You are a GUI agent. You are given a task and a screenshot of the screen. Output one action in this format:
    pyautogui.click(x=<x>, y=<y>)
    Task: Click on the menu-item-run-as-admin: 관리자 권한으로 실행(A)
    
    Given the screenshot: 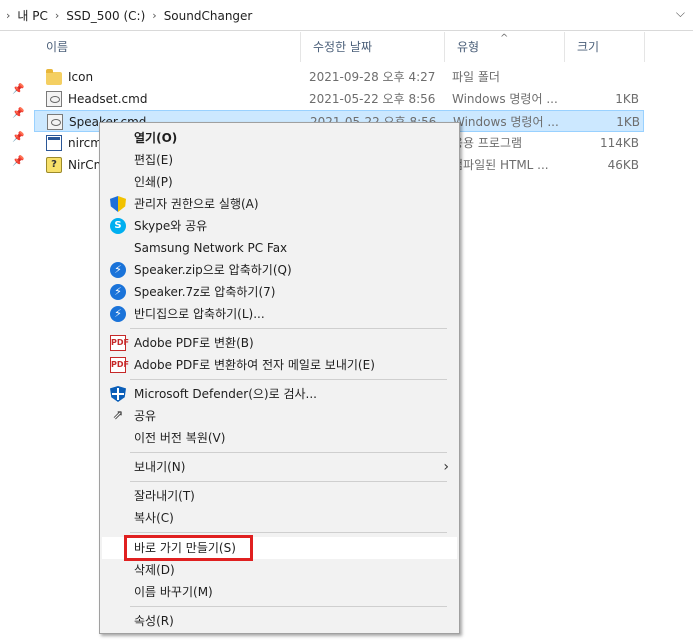 What is the action you would take?
    pyautogui.click(x=279, y=204)
    